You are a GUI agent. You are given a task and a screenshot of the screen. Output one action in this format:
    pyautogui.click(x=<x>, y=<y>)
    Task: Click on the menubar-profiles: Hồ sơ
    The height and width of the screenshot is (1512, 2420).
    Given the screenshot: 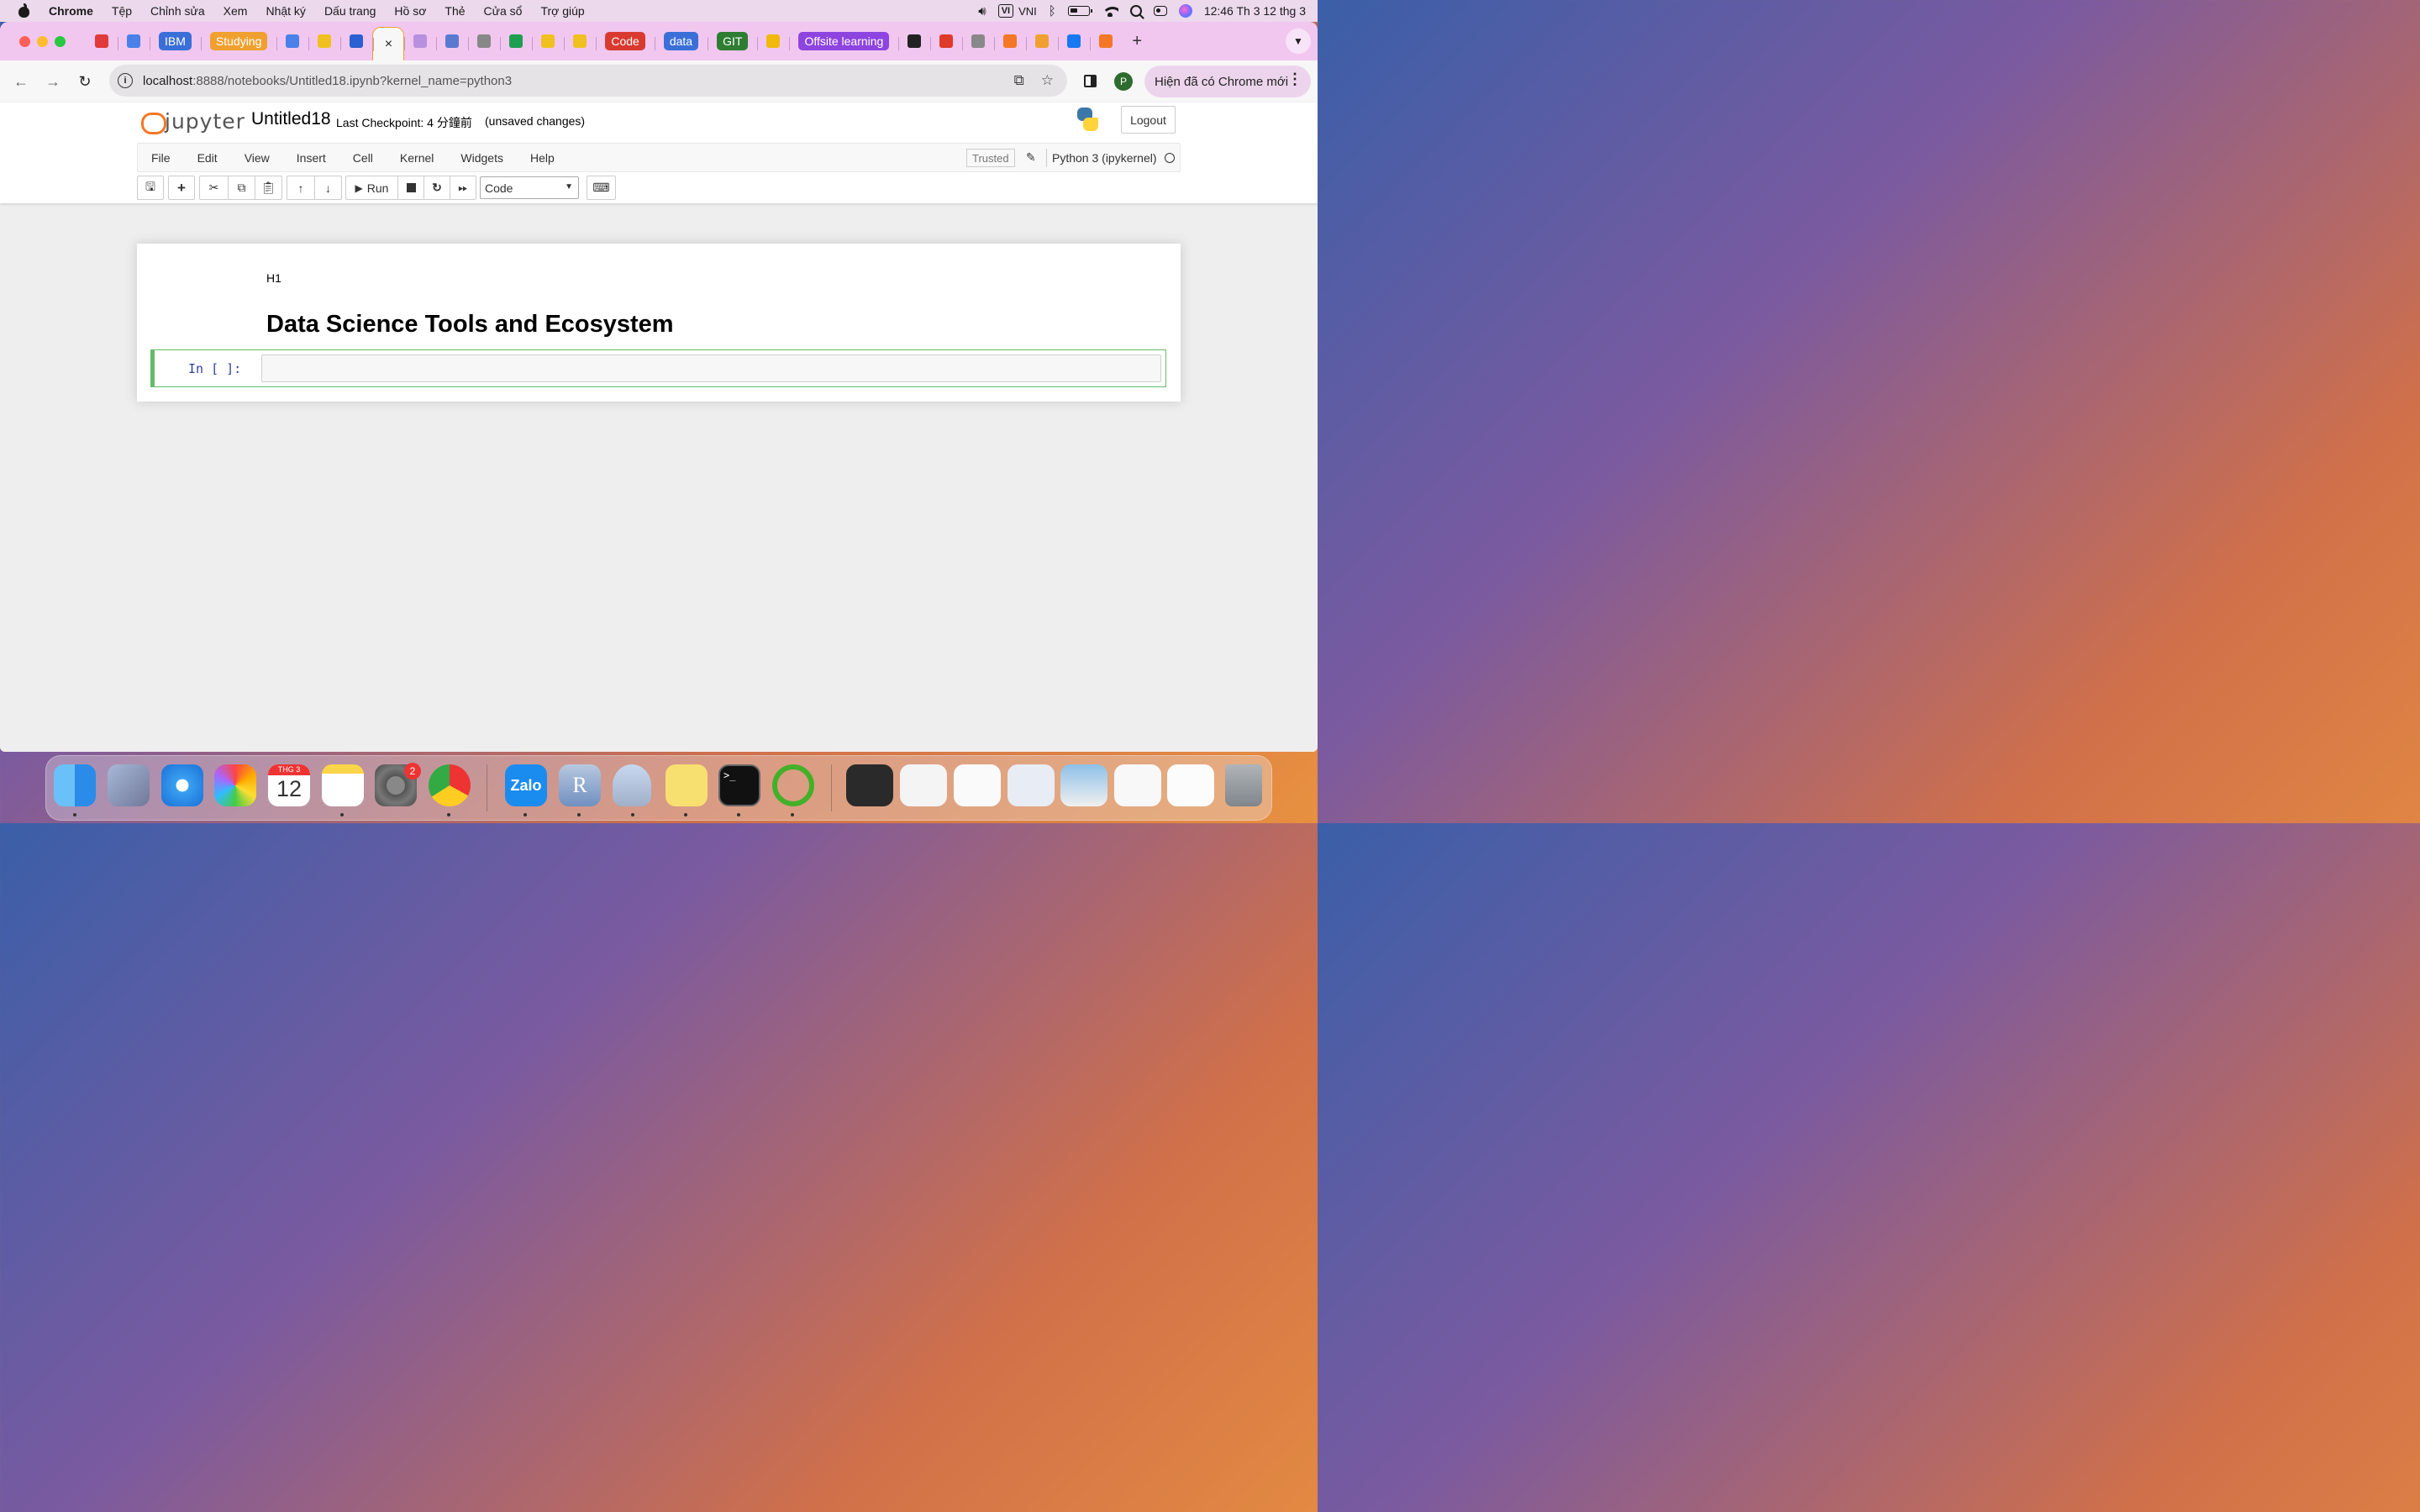 What is the action you would take?
    pyautogui.click(x=410, y=11)
    